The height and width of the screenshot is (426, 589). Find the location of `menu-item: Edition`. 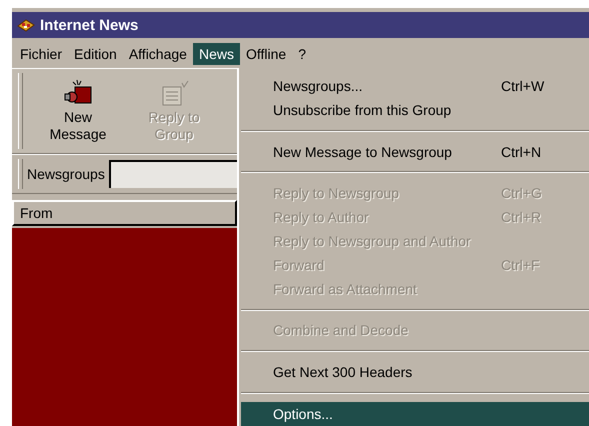

menu-item: Edition is located at coordinates (95, 54).